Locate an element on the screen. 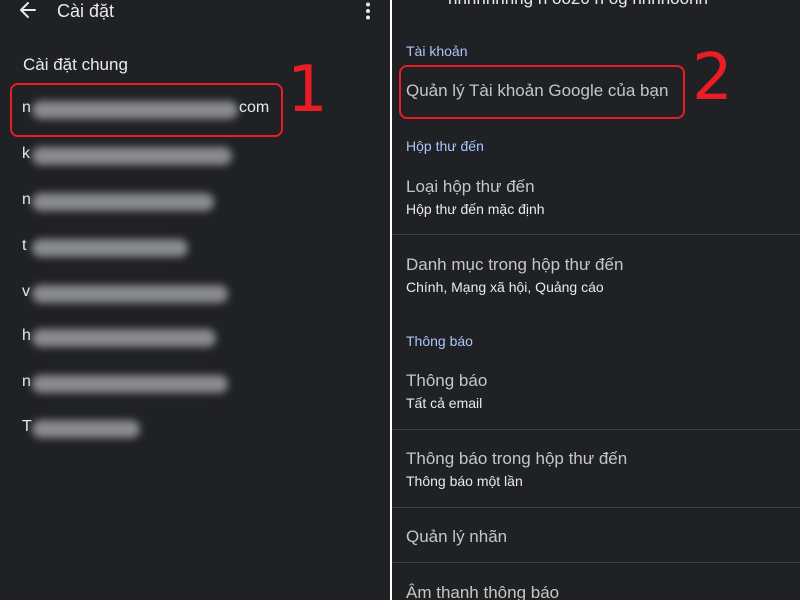 The height and width of the screenshot is (600, 800). general-settings-item: Cài đặt chung is located at coordinates (75, 65).